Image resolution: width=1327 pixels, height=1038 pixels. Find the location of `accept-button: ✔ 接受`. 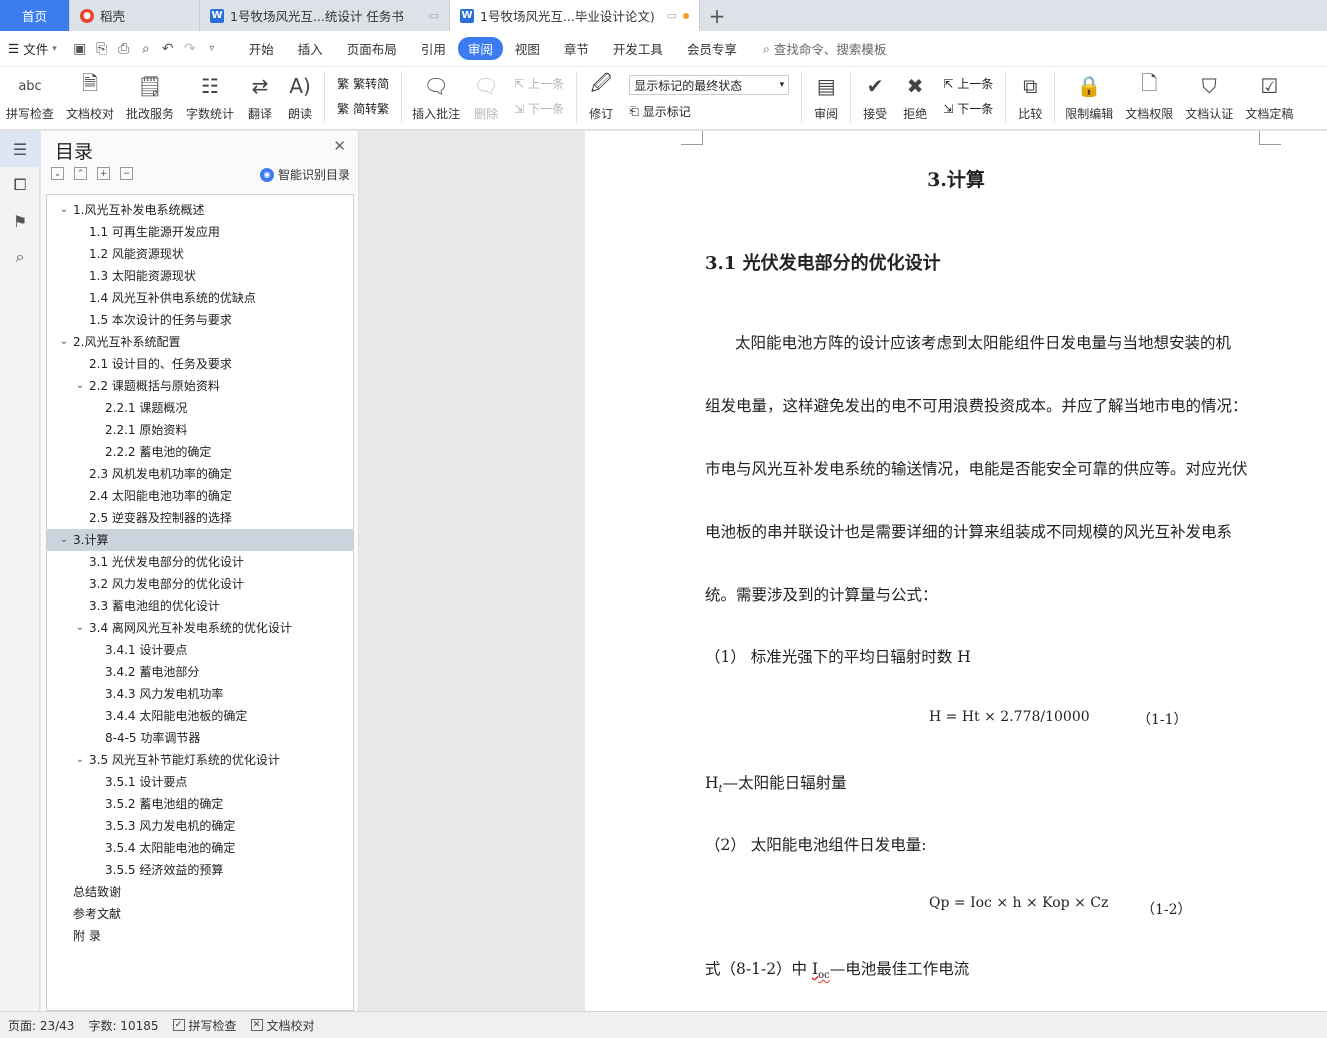

accept-button: ✔ 接受 is located at coordinates (875, 96).